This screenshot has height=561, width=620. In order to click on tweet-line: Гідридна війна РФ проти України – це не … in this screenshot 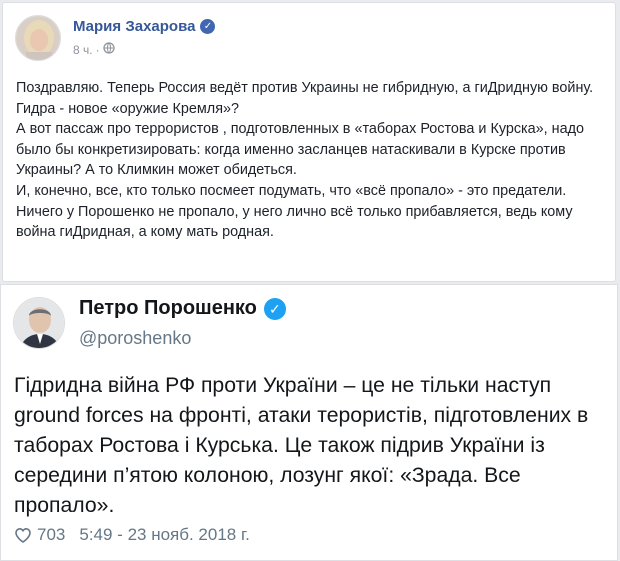, I will do `click(283, 385)`.